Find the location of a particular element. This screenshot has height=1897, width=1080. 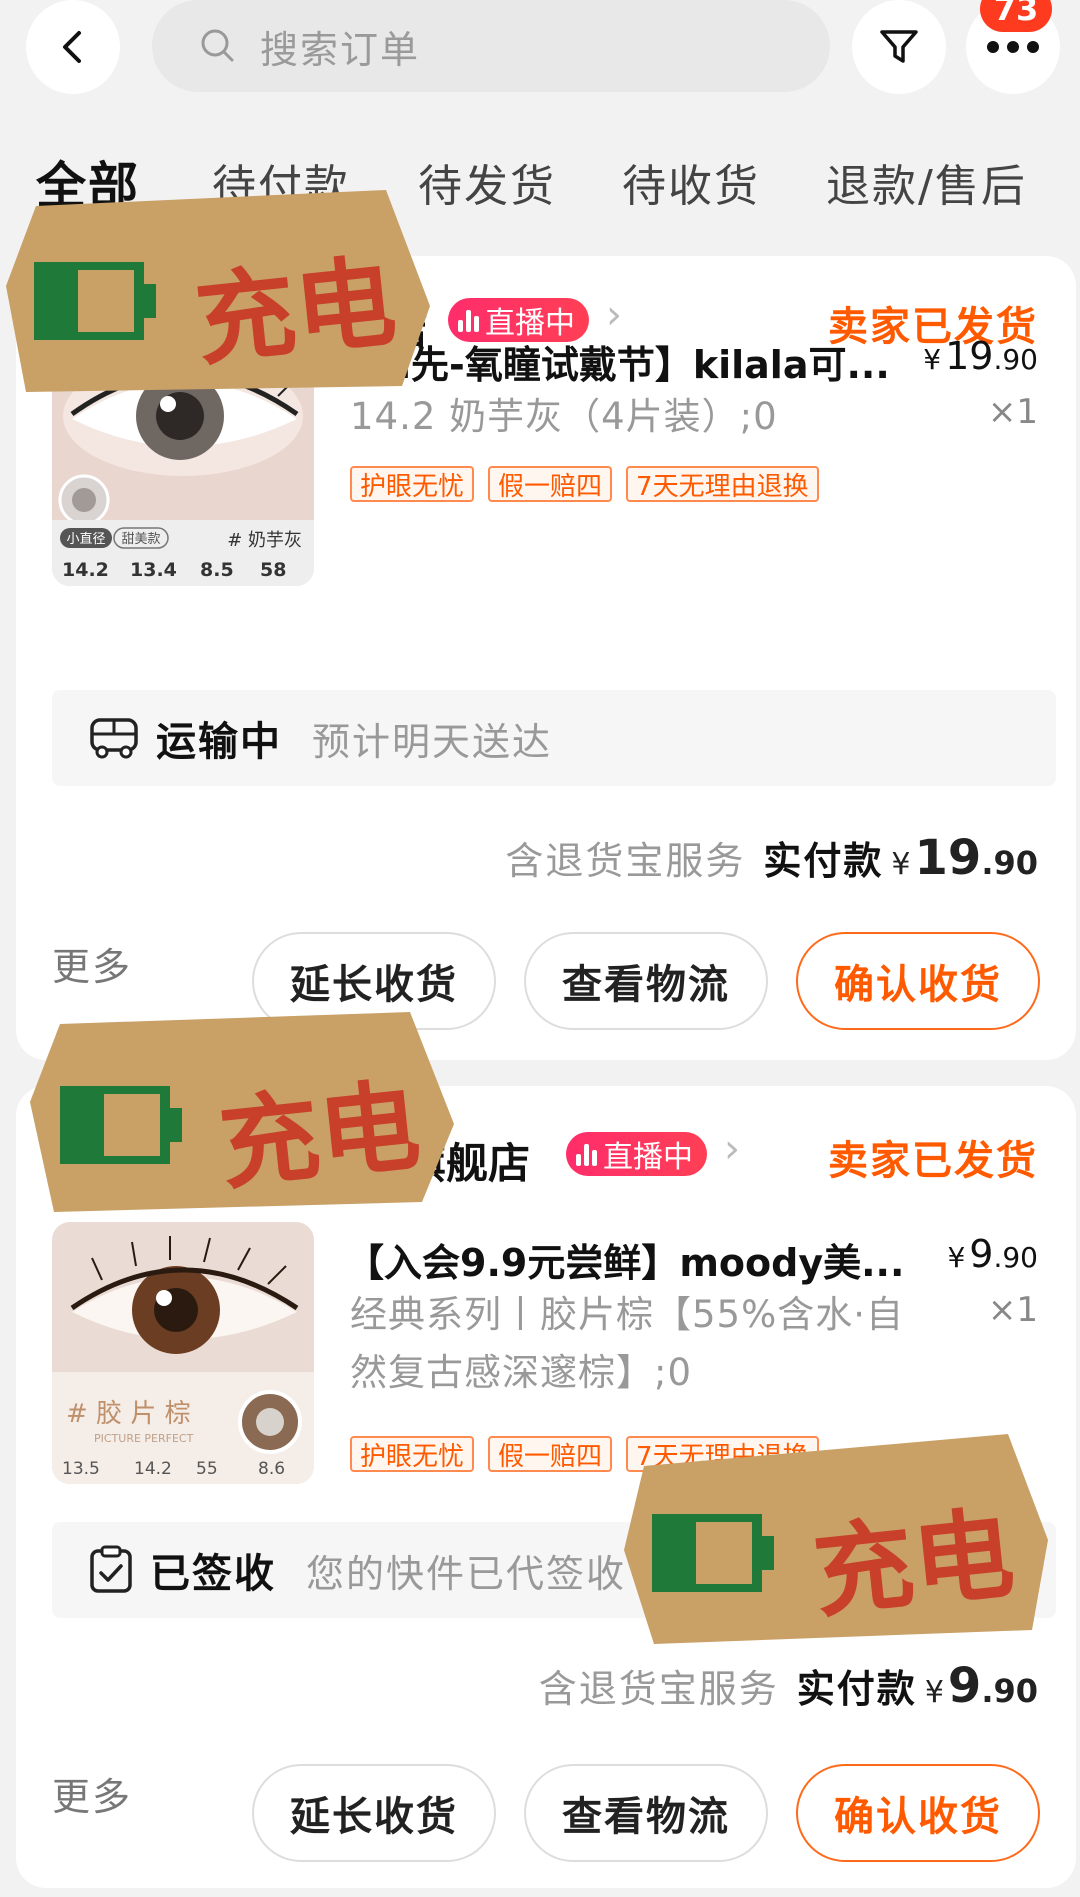

product-thumbnail: # 胶 片 棕 PICTURE PERFECT 13.5 14.2 55 8.6 is located at coordinates (183, 1353).